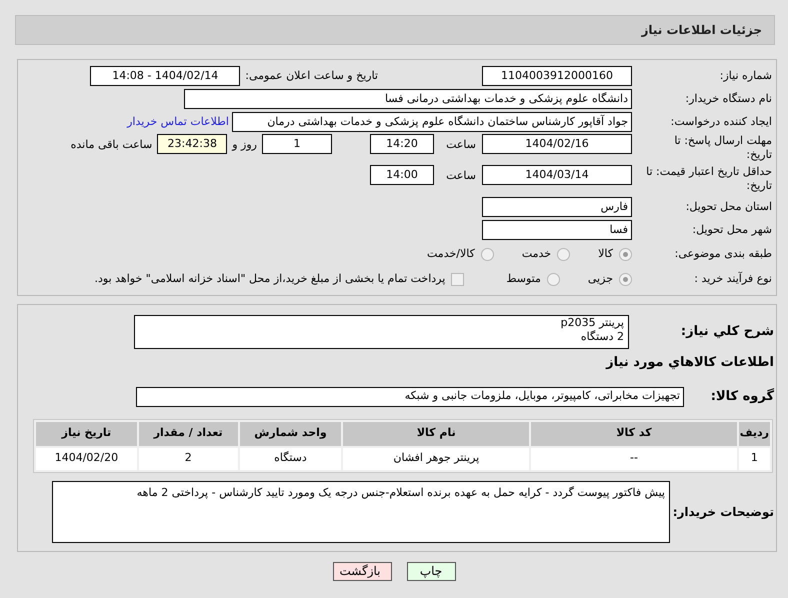 Image resolution: width=788 pixels, height=598 pixels. I want to click on text-area: پیش فاکتور پیوست گردد - کرایه حمل به عهده برنده استعلام-جنس درجه یک ومورد تایید کارشناس - پرداختی 2 ماهه, so click(361, 511).